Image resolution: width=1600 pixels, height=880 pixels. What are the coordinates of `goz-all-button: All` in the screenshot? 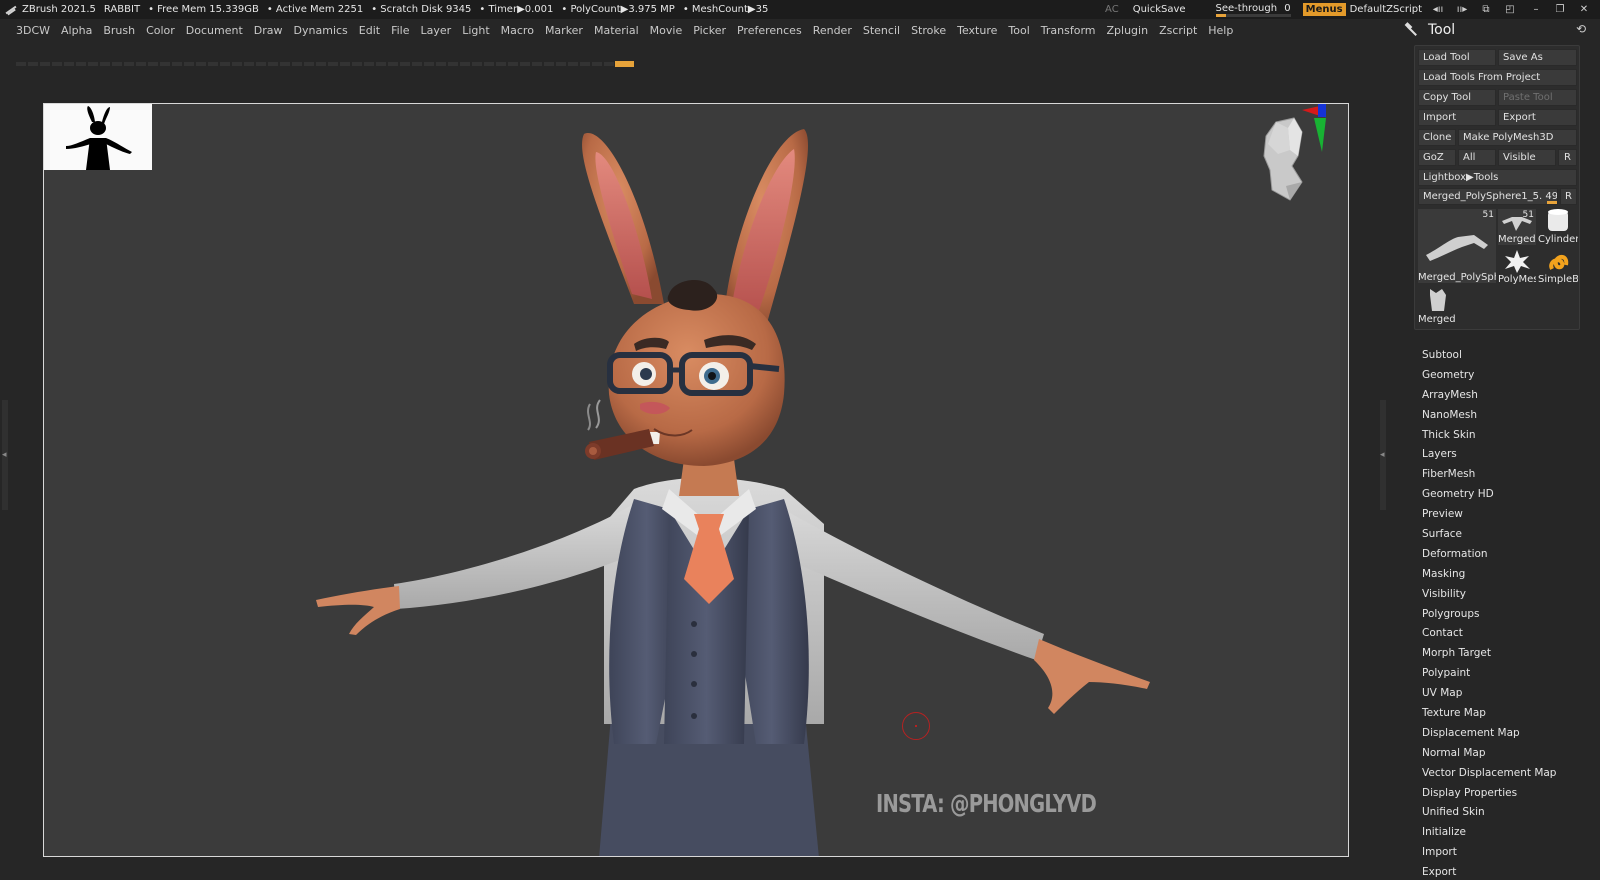 It's located at (1477, 157).